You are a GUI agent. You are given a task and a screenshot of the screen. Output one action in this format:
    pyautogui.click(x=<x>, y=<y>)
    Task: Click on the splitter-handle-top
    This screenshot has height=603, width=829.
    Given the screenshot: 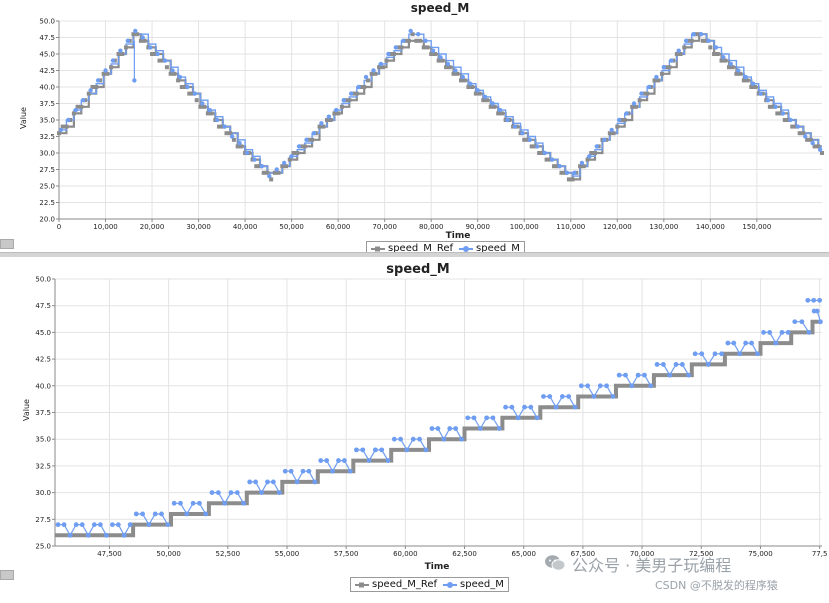 What is the action you would take?
    pyautogui.click(x=7, y=244)
    